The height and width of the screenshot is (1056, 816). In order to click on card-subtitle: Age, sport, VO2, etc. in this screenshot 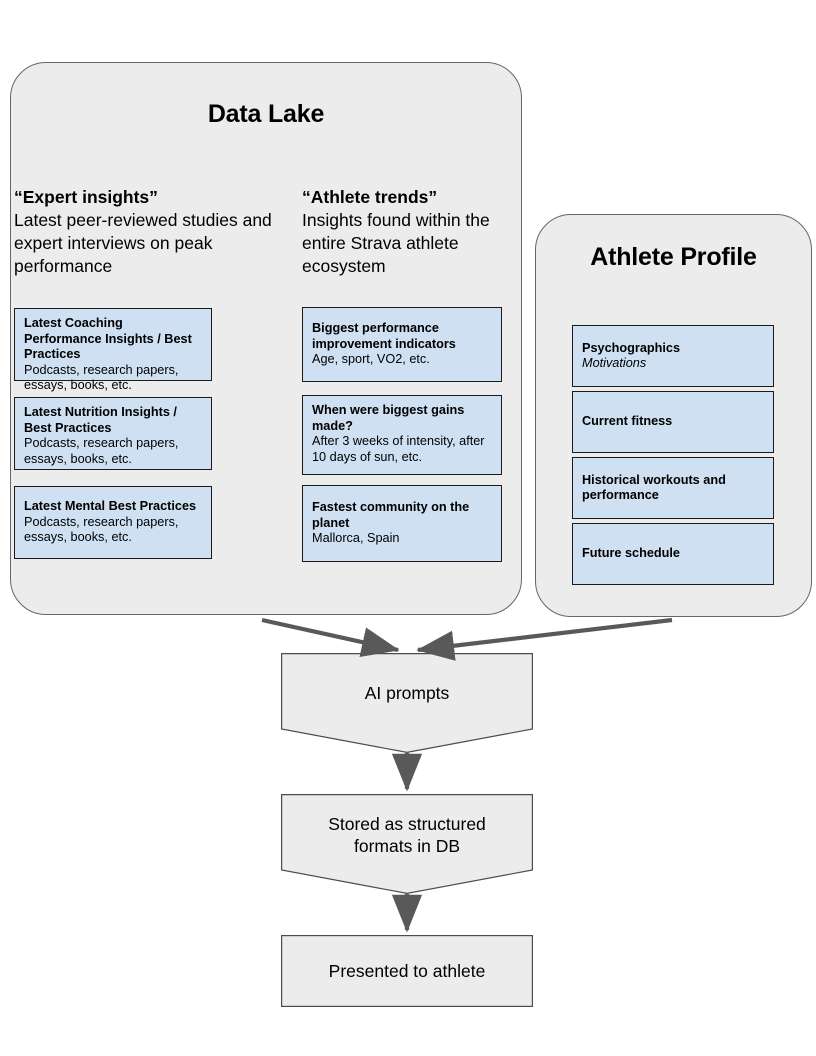, I will do `click(371, 359)`.